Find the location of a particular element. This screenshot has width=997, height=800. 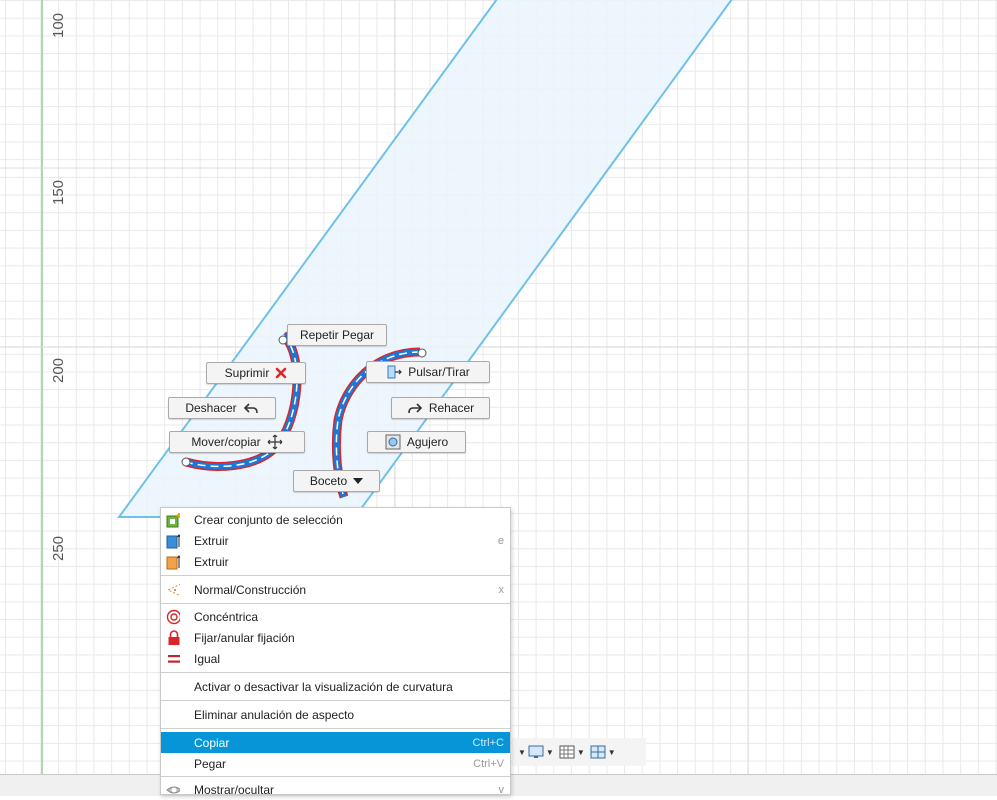

sketch-label: Boceto is located at coordinates (328, 481).